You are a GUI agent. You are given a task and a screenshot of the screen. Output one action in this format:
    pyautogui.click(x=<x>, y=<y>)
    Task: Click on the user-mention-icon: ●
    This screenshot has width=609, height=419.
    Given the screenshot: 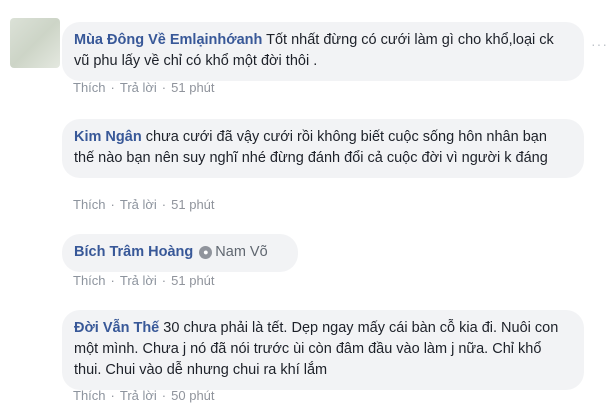 What is the action you would take?
    pyautogui.click(x=206, y=252)
    